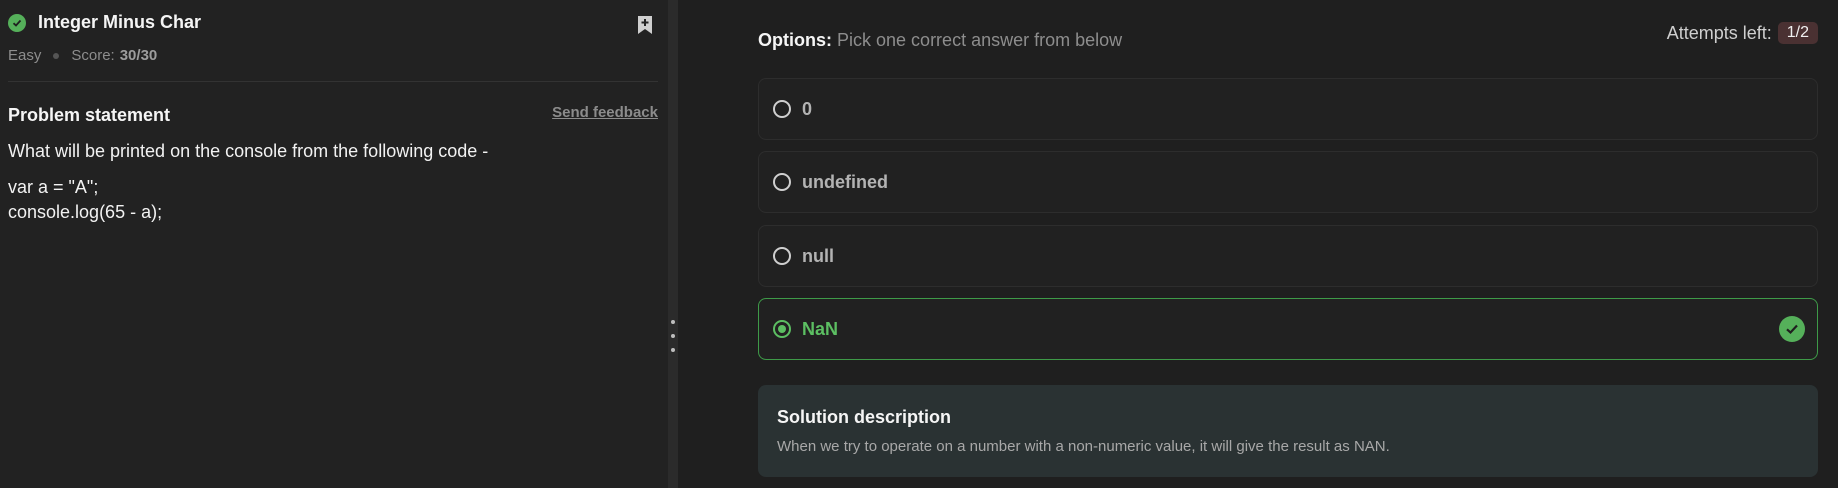 The width and height of the screenshot is (1838, 488). What do you see at coordinates (864, 417) in the screenshot?
I see `solution-title: Solution description` at bounding box center [864, 417].